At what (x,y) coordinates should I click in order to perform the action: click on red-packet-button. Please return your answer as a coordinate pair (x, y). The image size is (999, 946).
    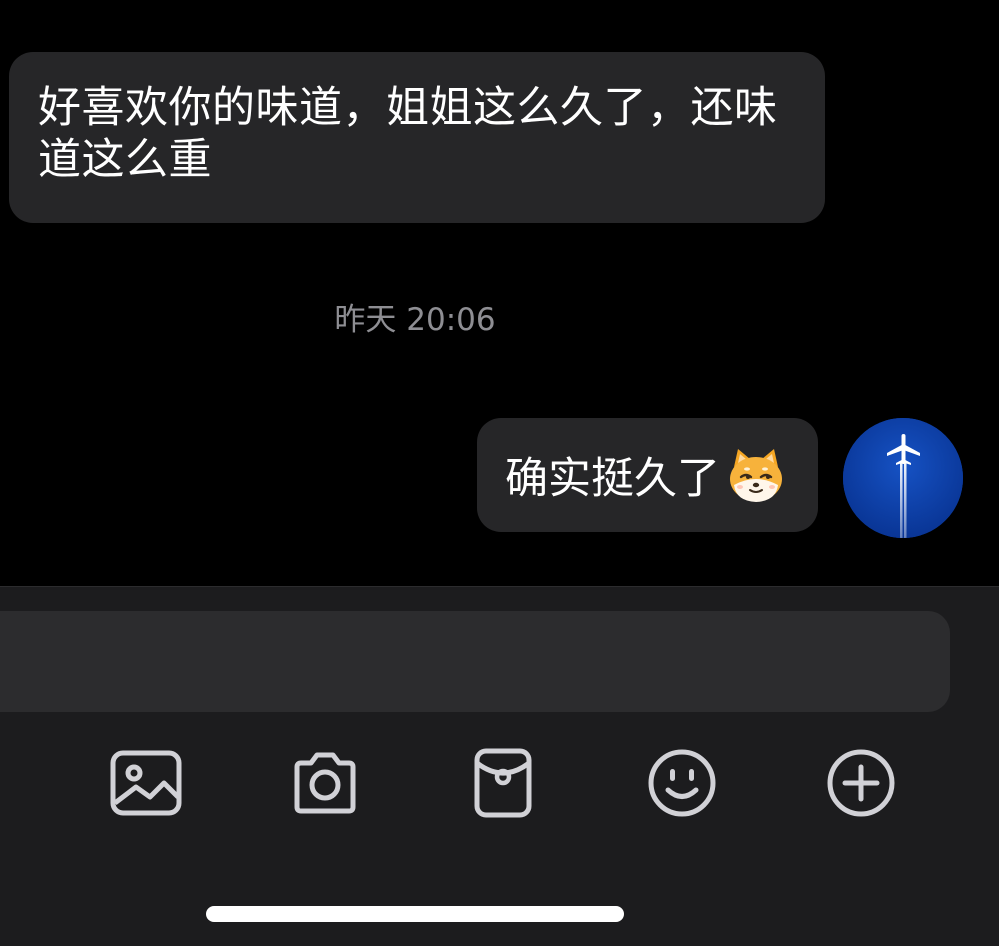
    Looking at the image, I should click on (503, 783).